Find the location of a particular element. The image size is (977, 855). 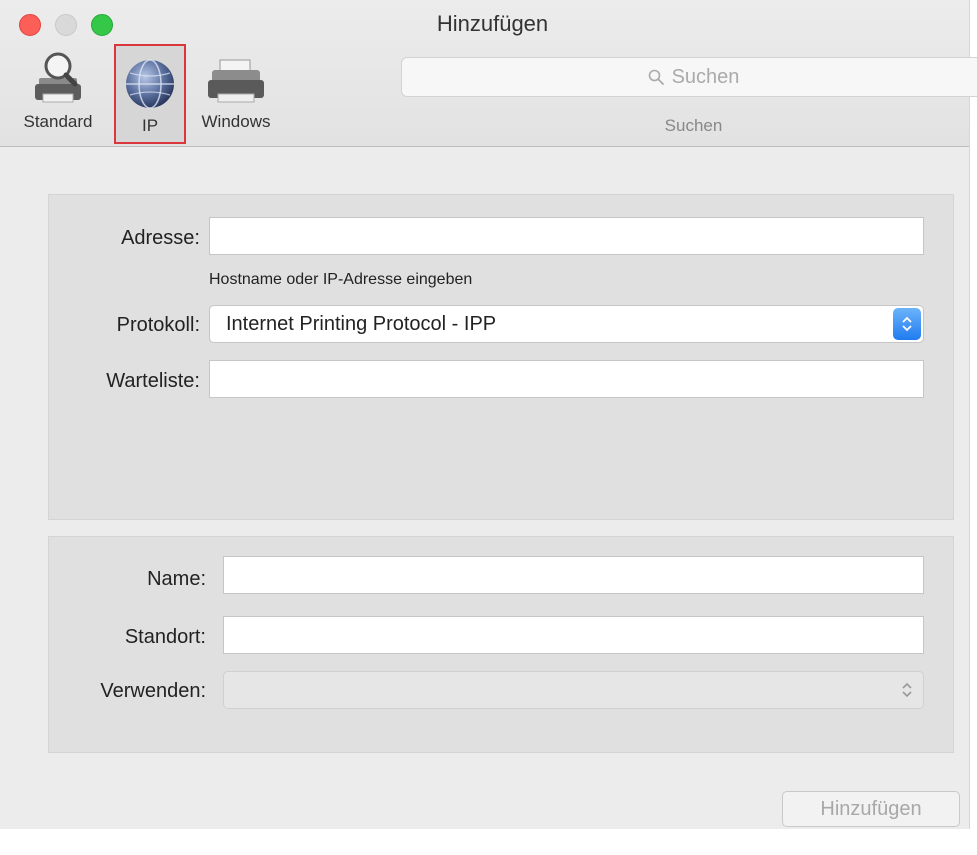

address-hint: Hostname oder IP-Adresse eingeben is located at coordinates (341, 279).